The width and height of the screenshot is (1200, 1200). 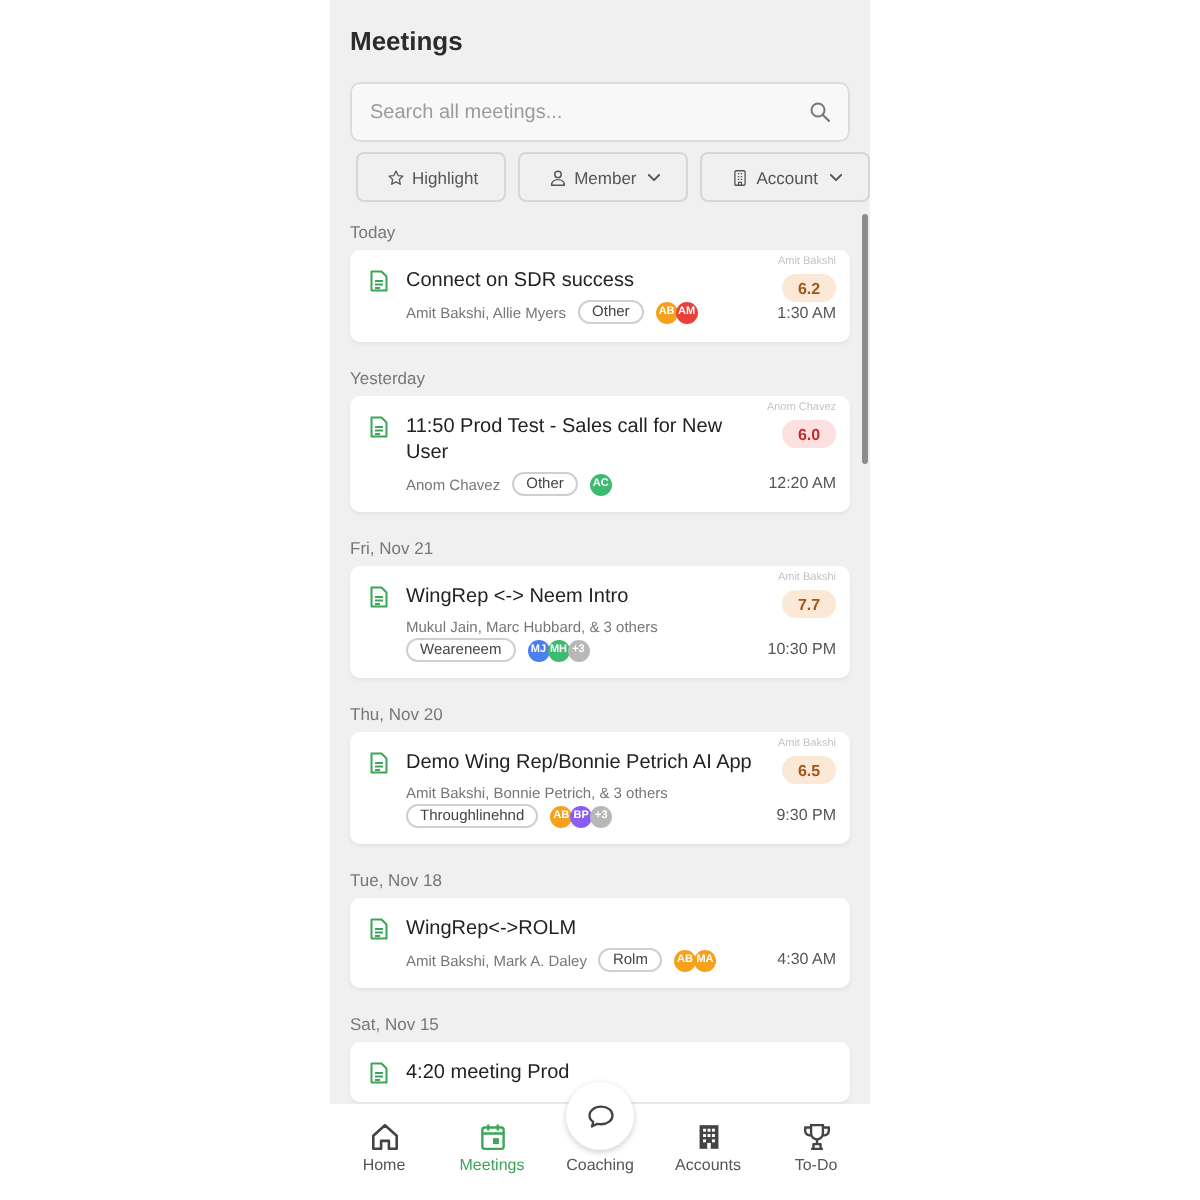 I want to click on meeting-title: WingRep<->ROLM, so click(x=492, y=929).